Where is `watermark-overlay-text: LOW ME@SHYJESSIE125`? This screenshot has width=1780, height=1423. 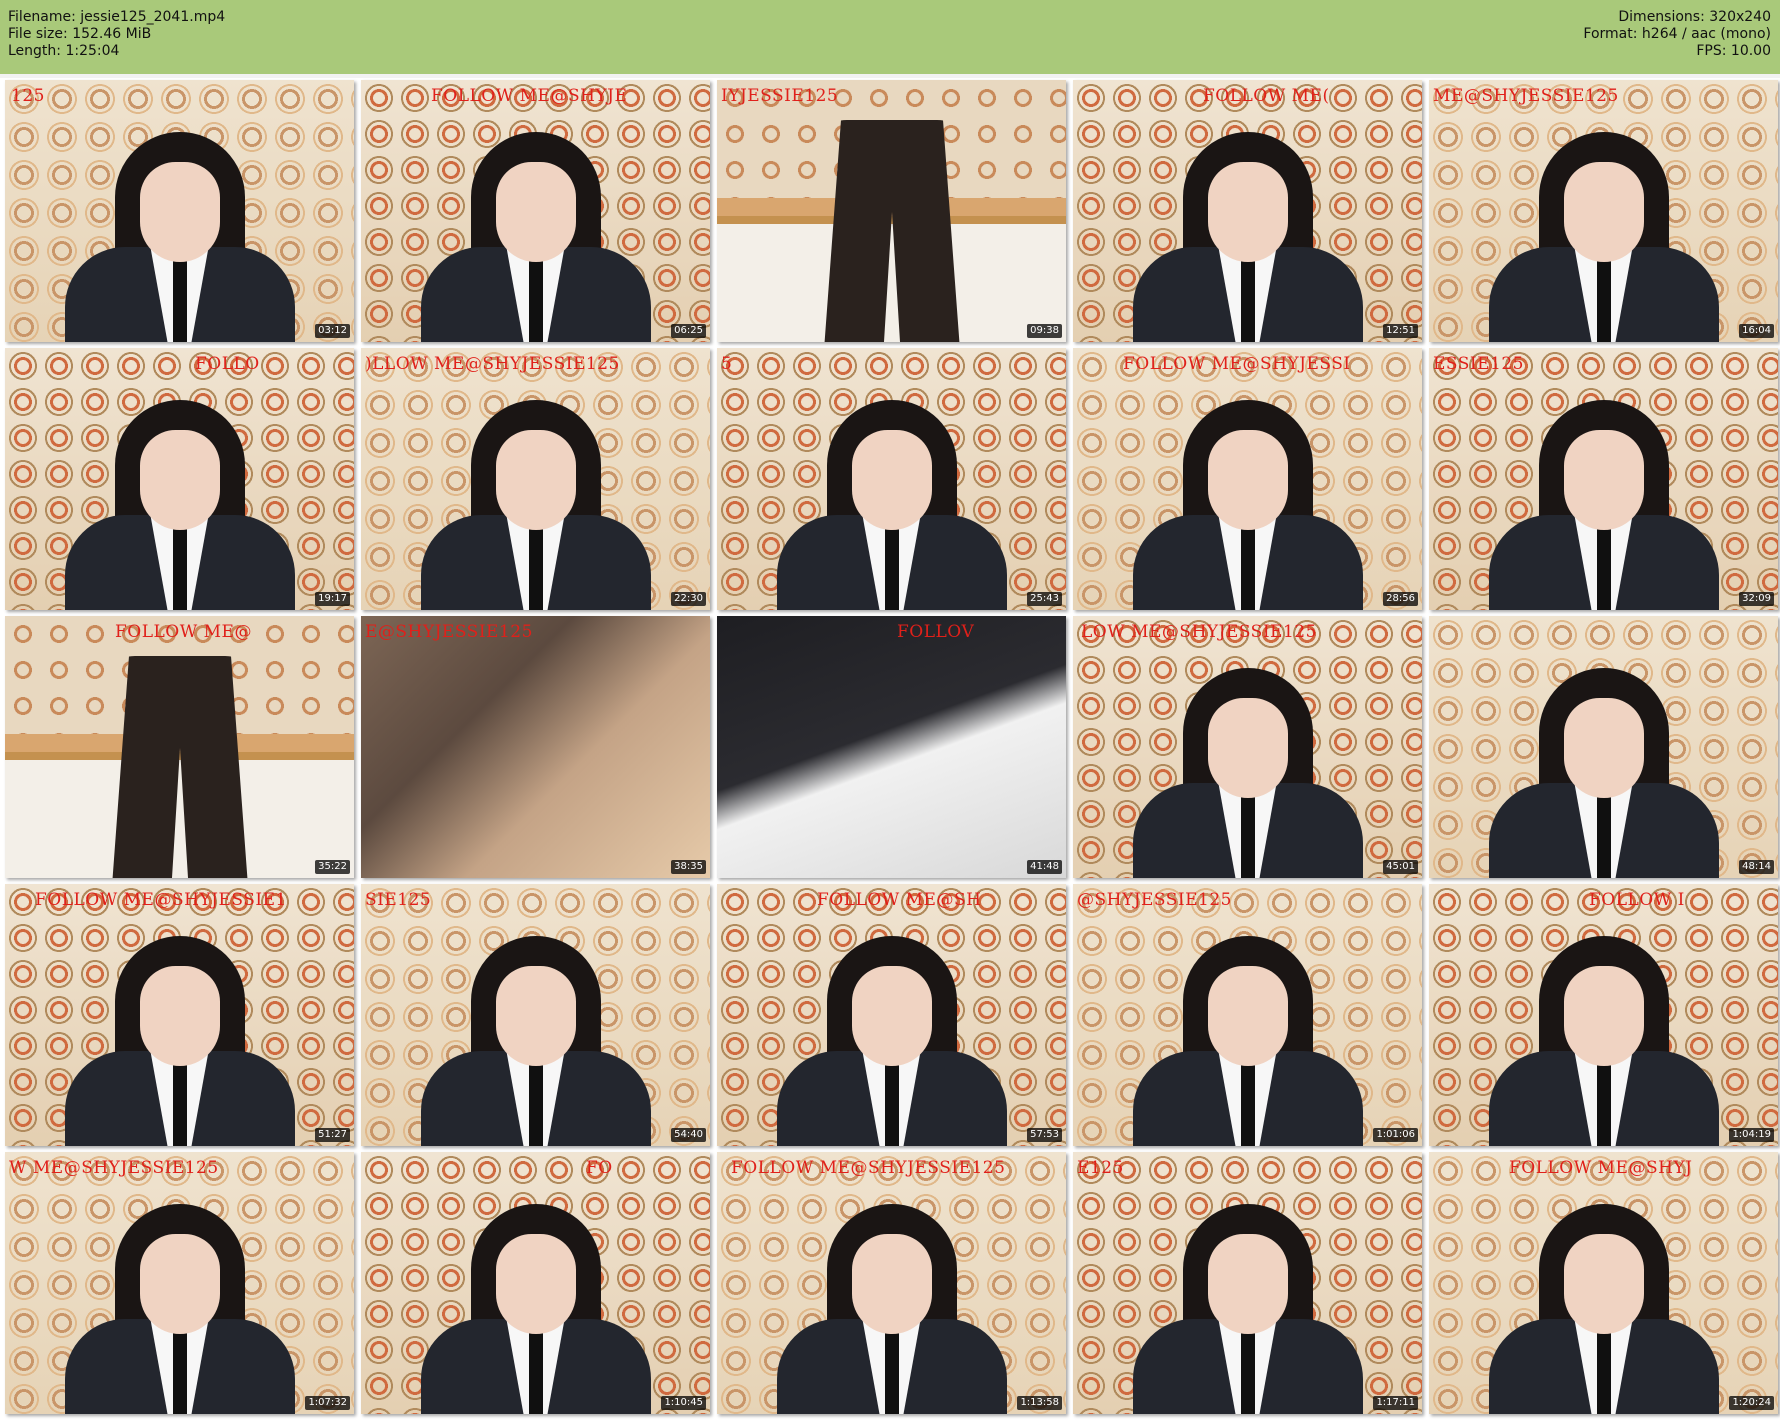 watermark-overlay-text: LOW ME@SHYJESSIE125 is located at coordinates (1199, 632).